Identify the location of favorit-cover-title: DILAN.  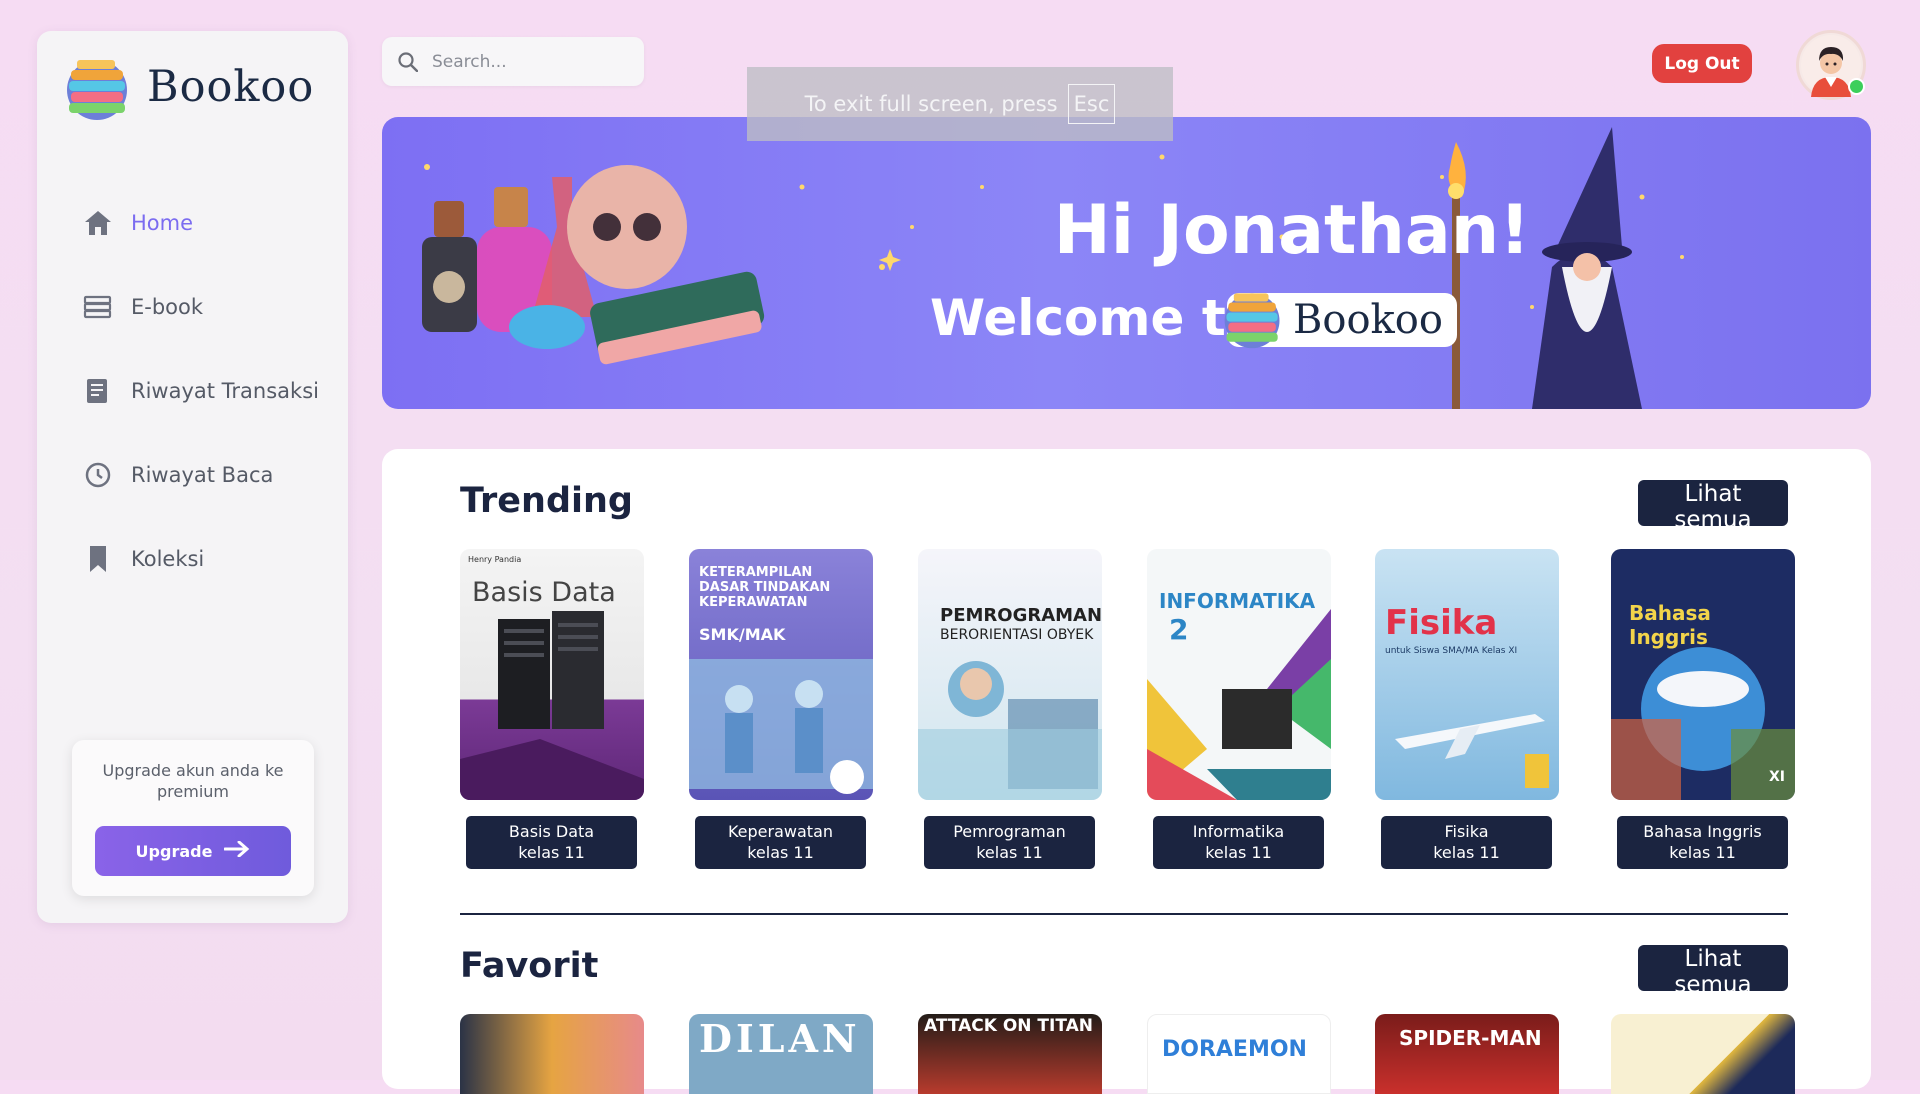
(780, 1038).